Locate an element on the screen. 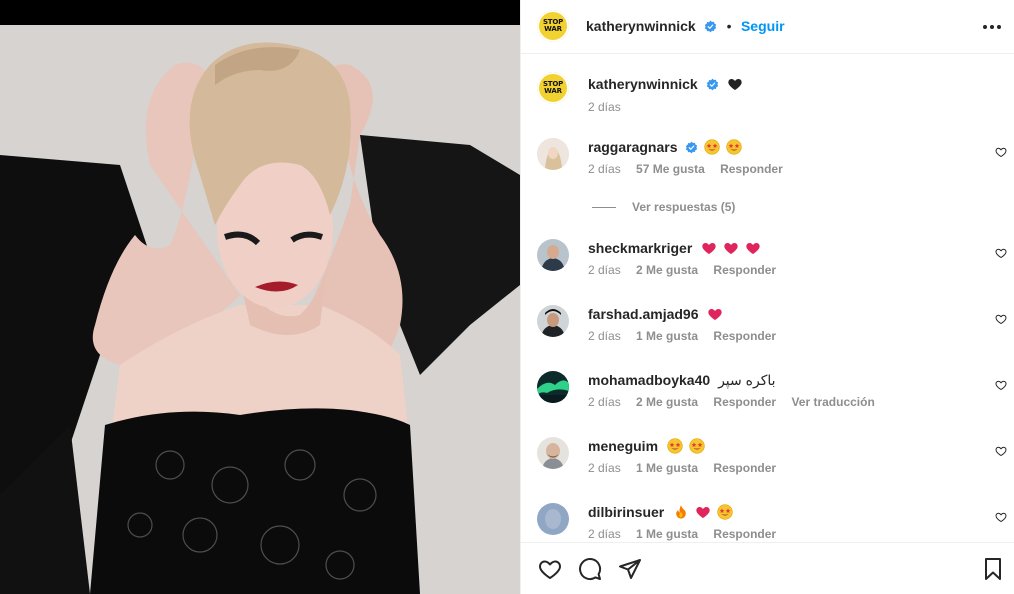 This screenshot has width=1014, height=594. fire-emoji-icon is located at coordinates (681, 512).